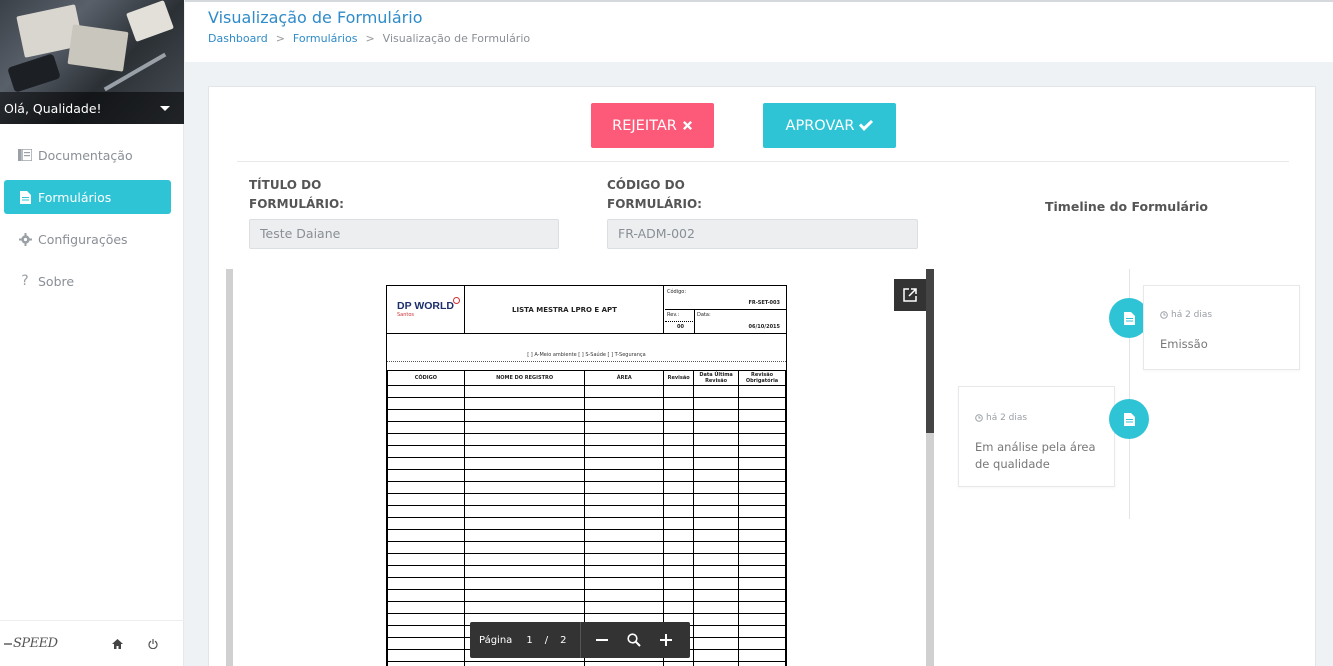  Describe the element at coordinates (25, 155) in the screenshot. I see `book-icon` at that location.